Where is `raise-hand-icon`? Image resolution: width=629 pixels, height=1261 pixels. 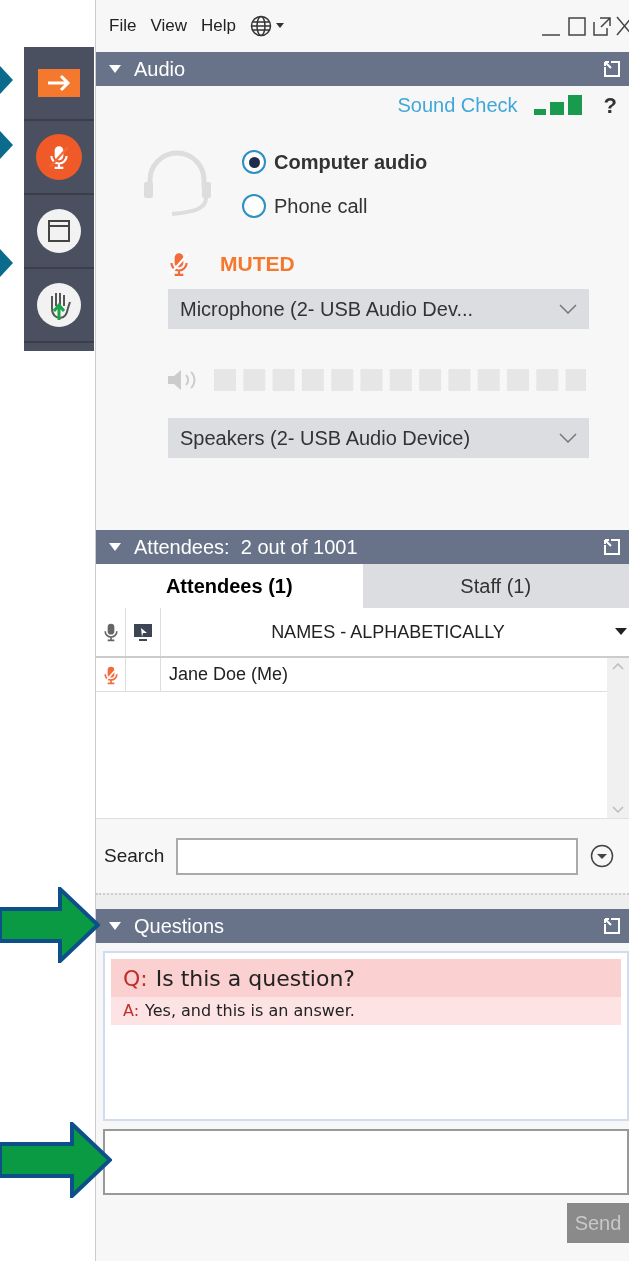
raise-hand-icon is located at coordinates (59, 305).